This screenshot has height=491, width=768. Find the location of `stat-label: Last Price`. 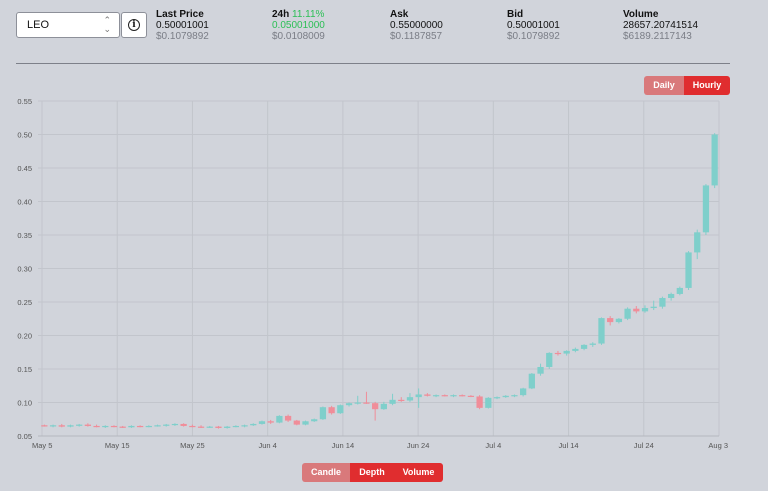

stat-label: Last Price is located at coordinates (180, 14).